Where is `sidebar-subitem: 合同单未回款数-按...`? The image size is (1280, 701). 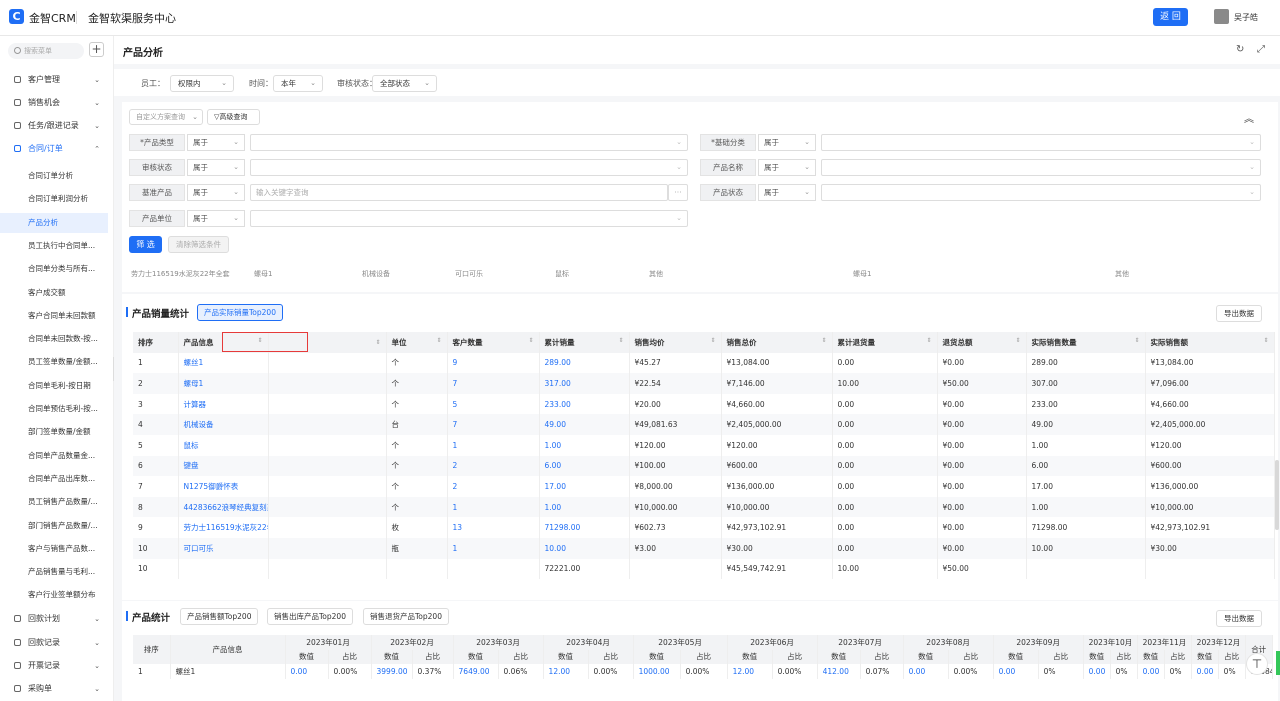
sidebar-subitem: 合同单未回款数-按... is located at coordinates (54, 339).